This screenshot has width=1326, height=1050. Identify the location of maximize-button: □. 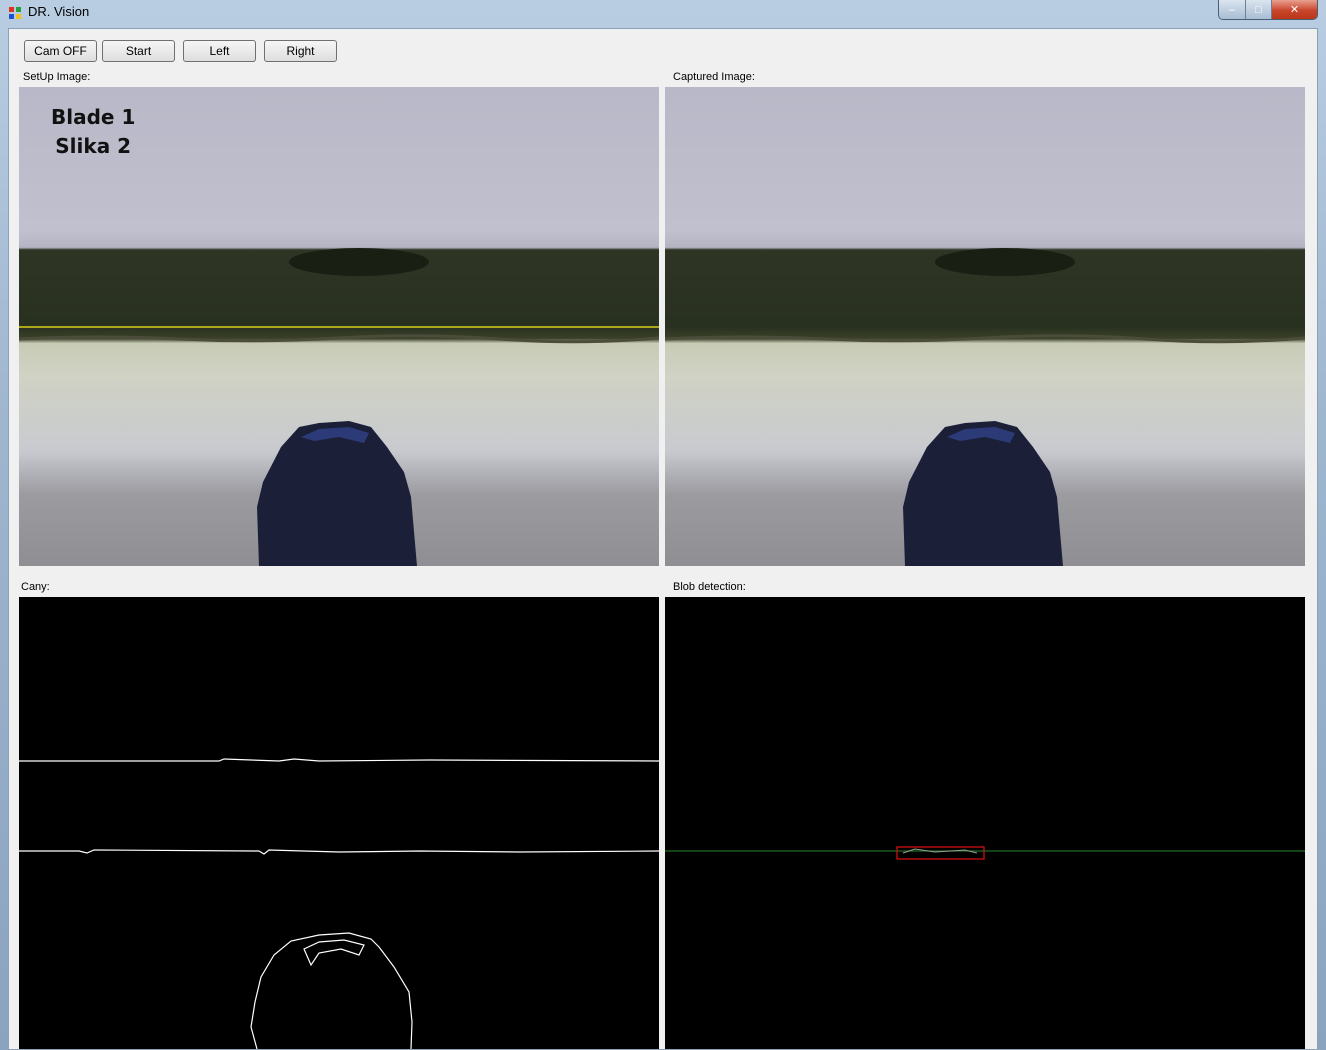
(1258, 9).